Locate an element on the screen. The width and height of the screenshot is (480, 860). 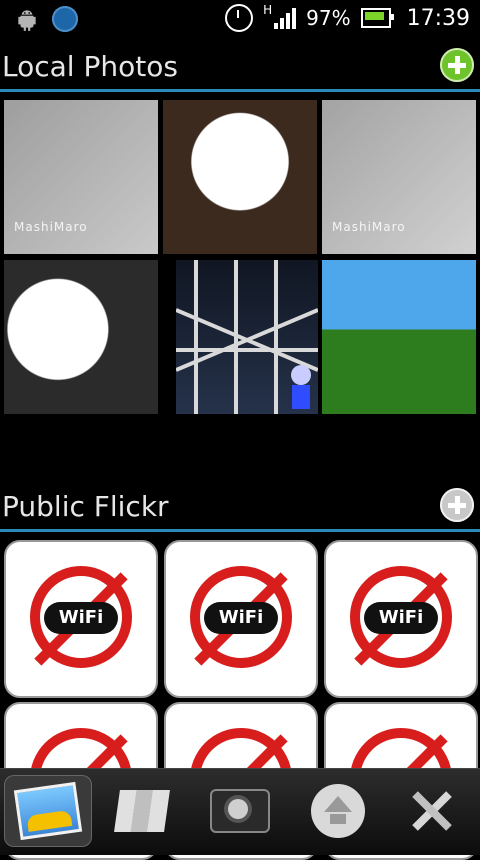
local-photos-header: Local Photos is located at coordinates (240, 68).